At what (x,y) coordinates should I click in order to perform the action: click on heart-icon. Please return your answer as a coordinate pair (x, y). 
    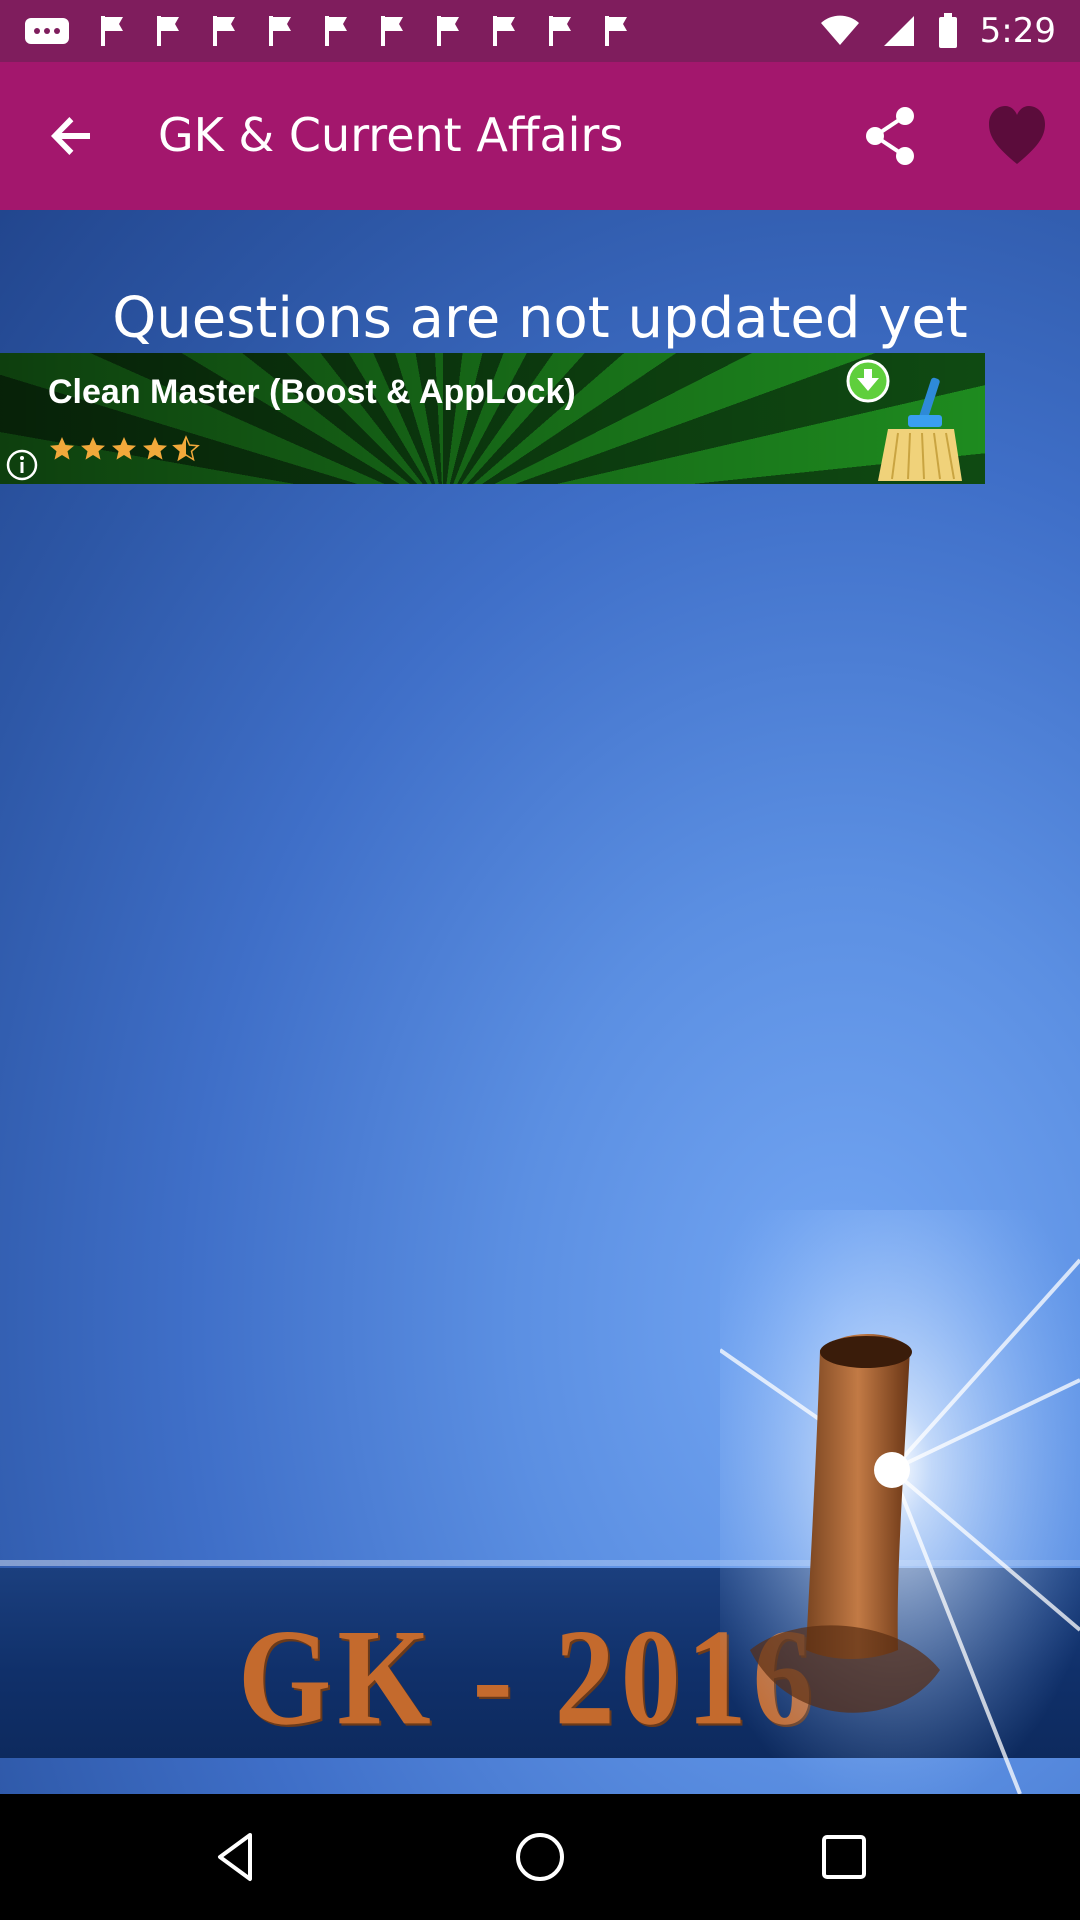
    Looking at the image, I should click on (1017, 135).